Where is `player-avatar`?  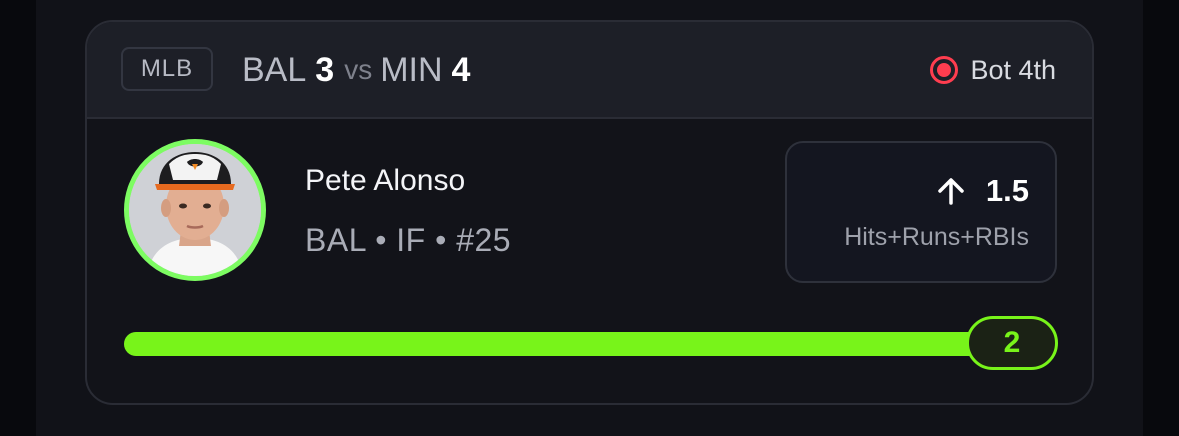
player-avatar is located at coordinates (195, 210).